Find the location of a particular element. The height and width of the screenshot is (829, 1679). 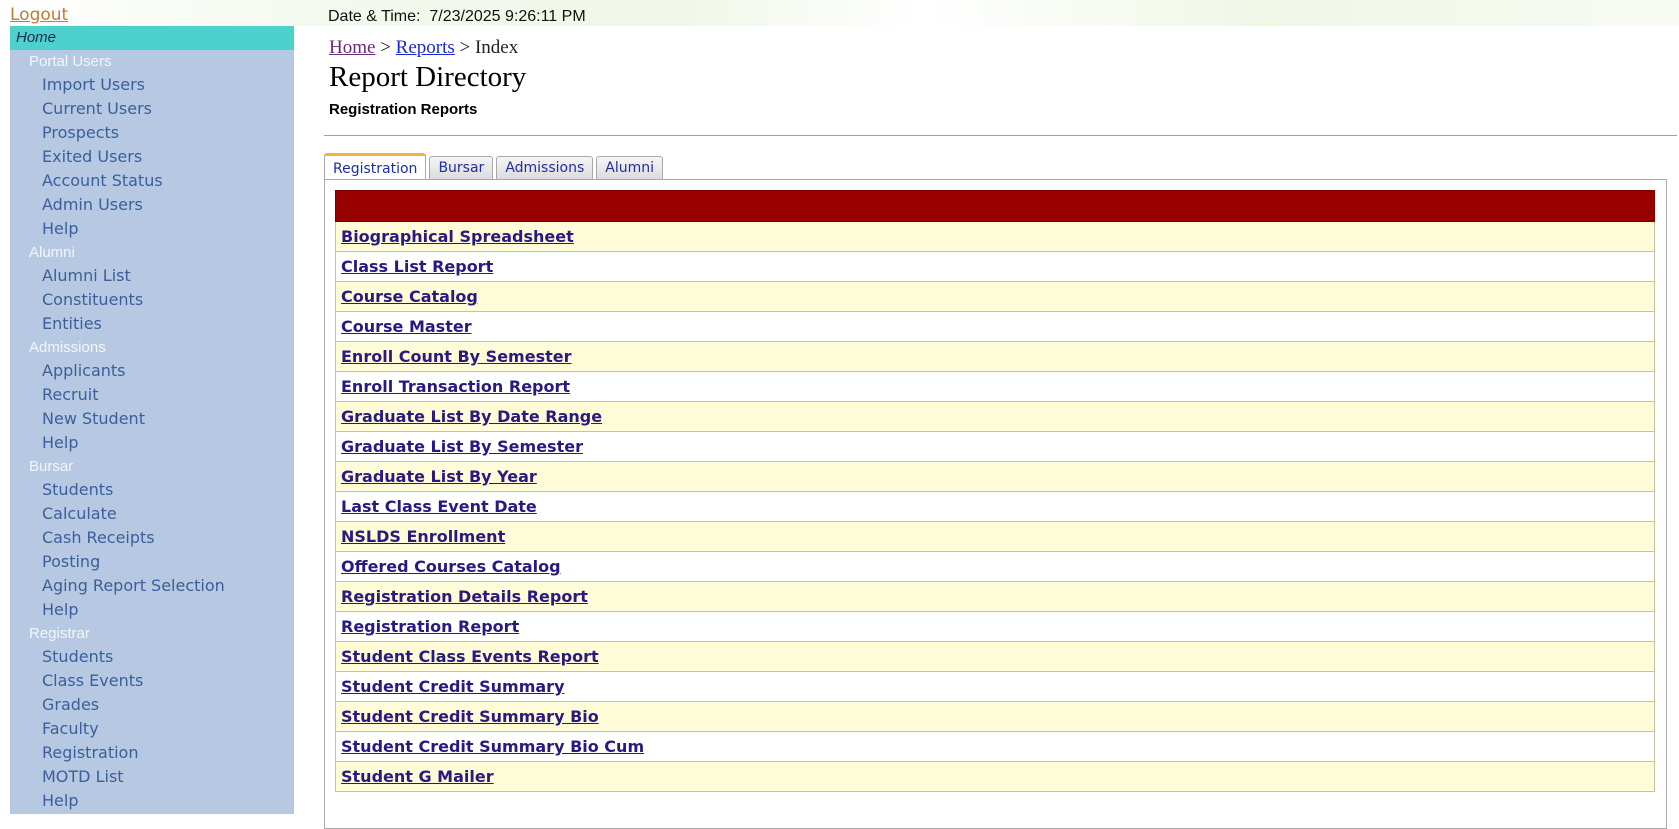

report-link: Graduate List By Year is located at coordinates (439, 476).